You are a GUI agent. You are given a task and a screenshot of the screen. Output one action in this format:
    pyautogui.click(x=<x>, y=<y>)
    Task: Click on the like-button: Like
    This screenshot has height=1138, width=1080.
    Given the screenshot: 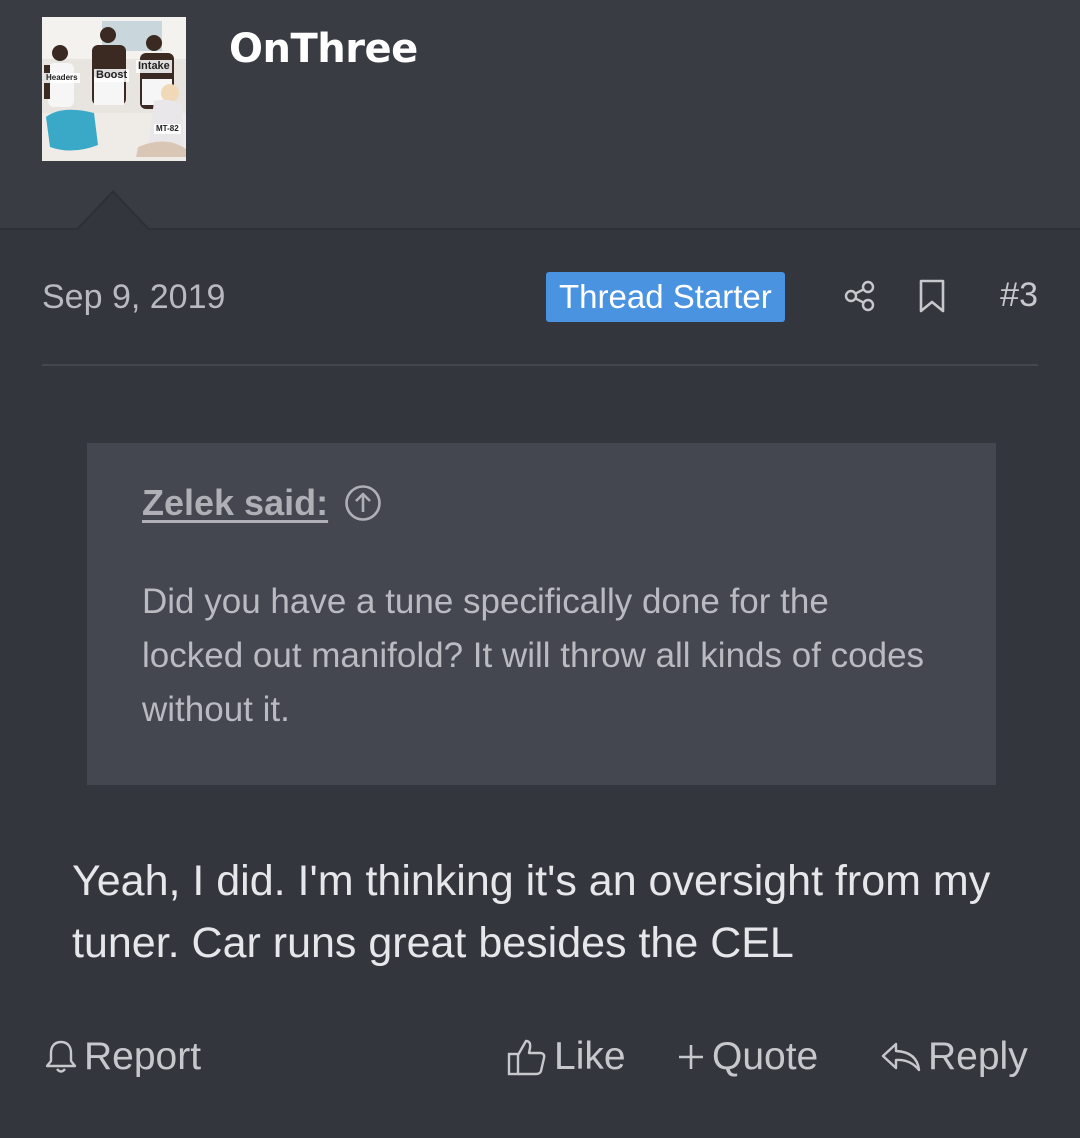 What is the action you would take?
    pyautogui.click(x=566, y=1057)
    